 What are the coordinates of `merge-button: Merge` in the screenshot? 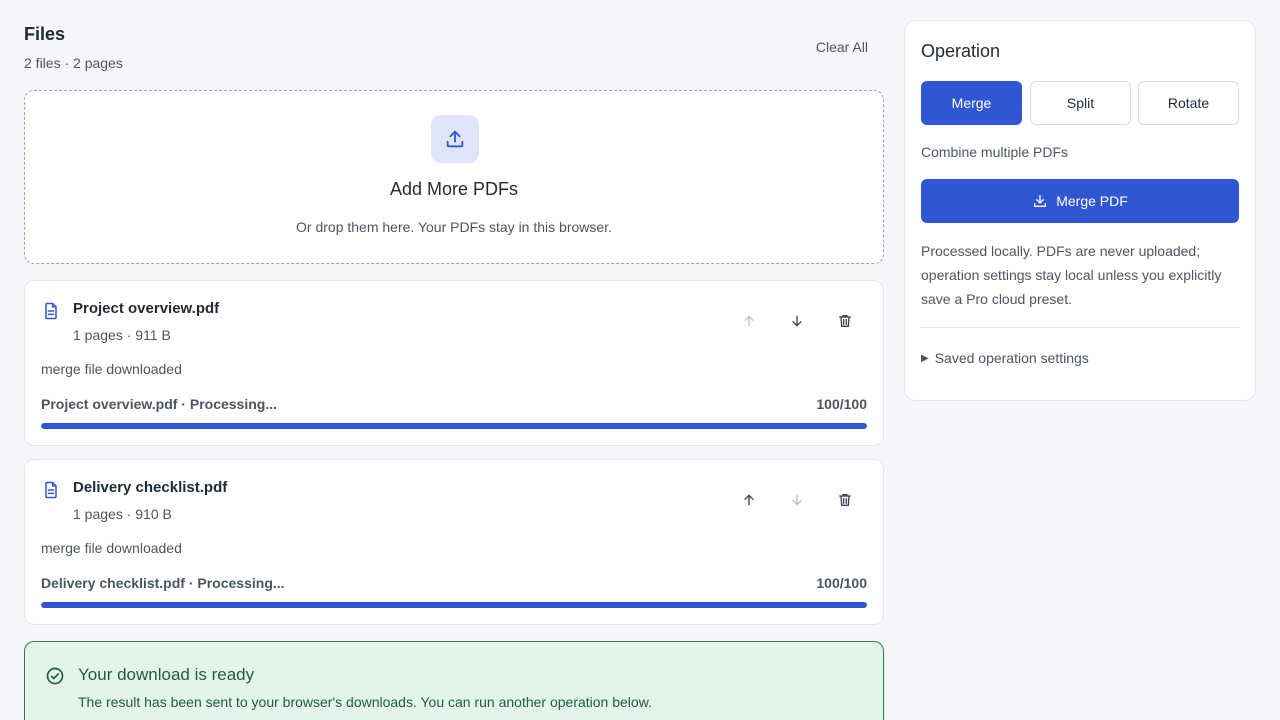 It's located at (971, 103).